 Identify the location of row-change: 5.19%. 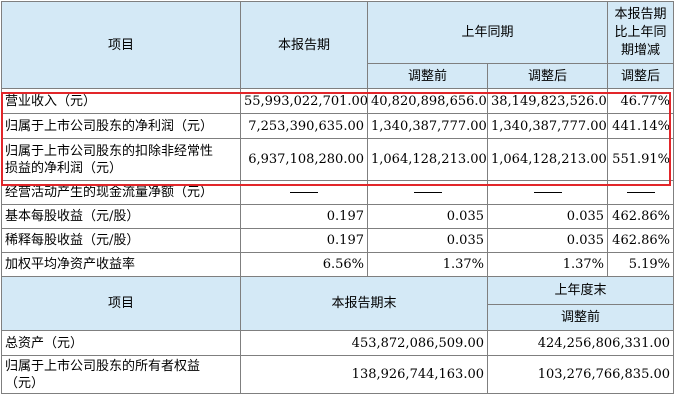
(641, 264).